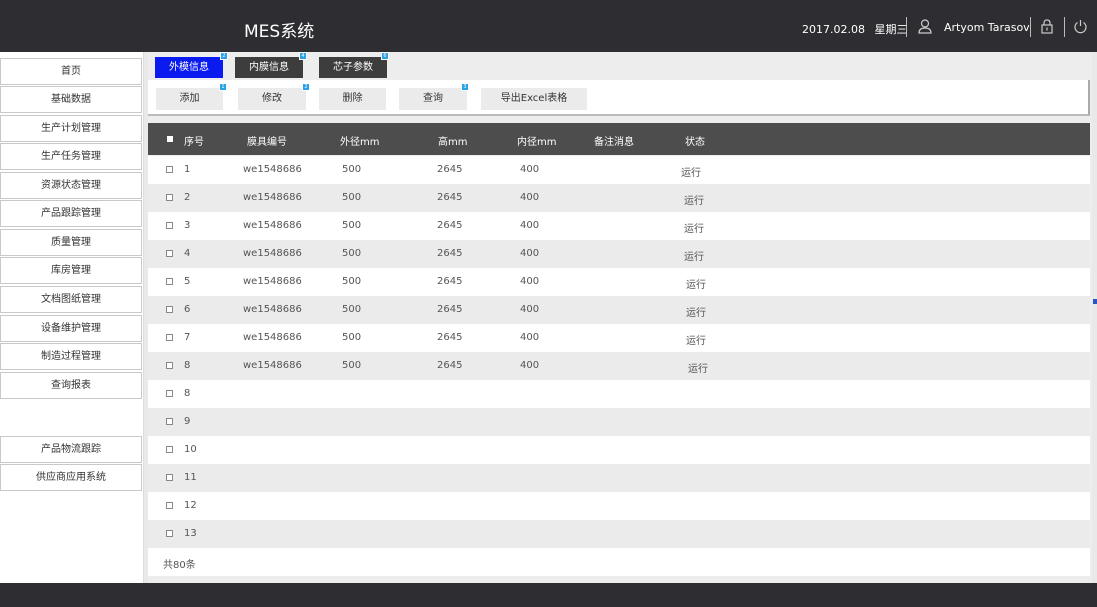 The height and width of the screenshot is (607, 1097). I want to click on export-excel-button: 导出Excel表格, so click(534, 99).